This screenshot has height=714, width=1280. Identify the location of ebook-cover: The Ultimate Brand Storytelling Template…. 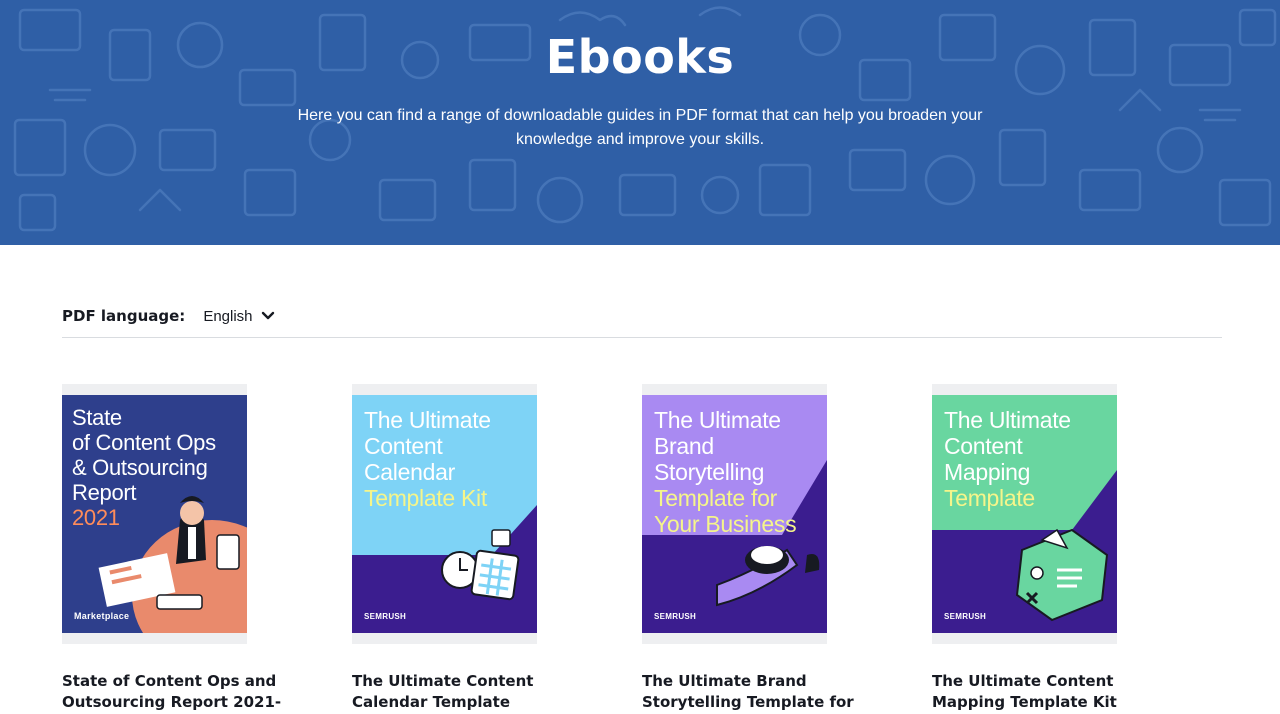
(734, 514).